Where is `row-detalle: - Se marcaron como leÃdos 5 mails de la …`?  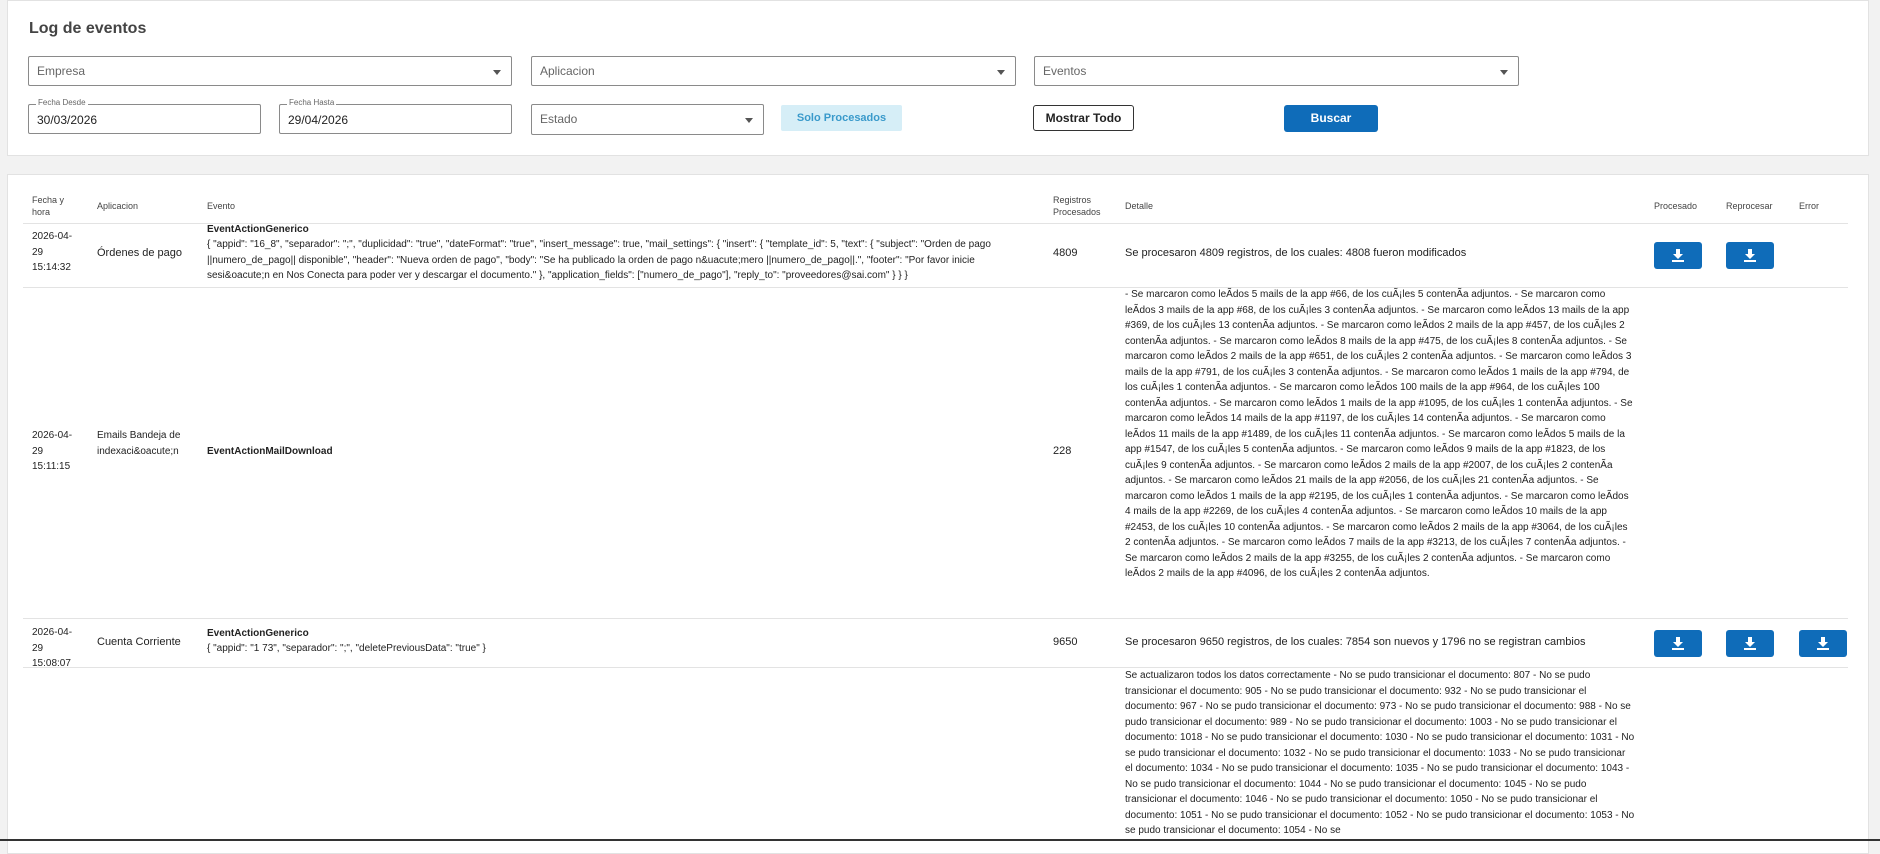
row-detalle: - Se marcaron como leÃdos 5 mails de la … is located at coordinates (1379, 434).